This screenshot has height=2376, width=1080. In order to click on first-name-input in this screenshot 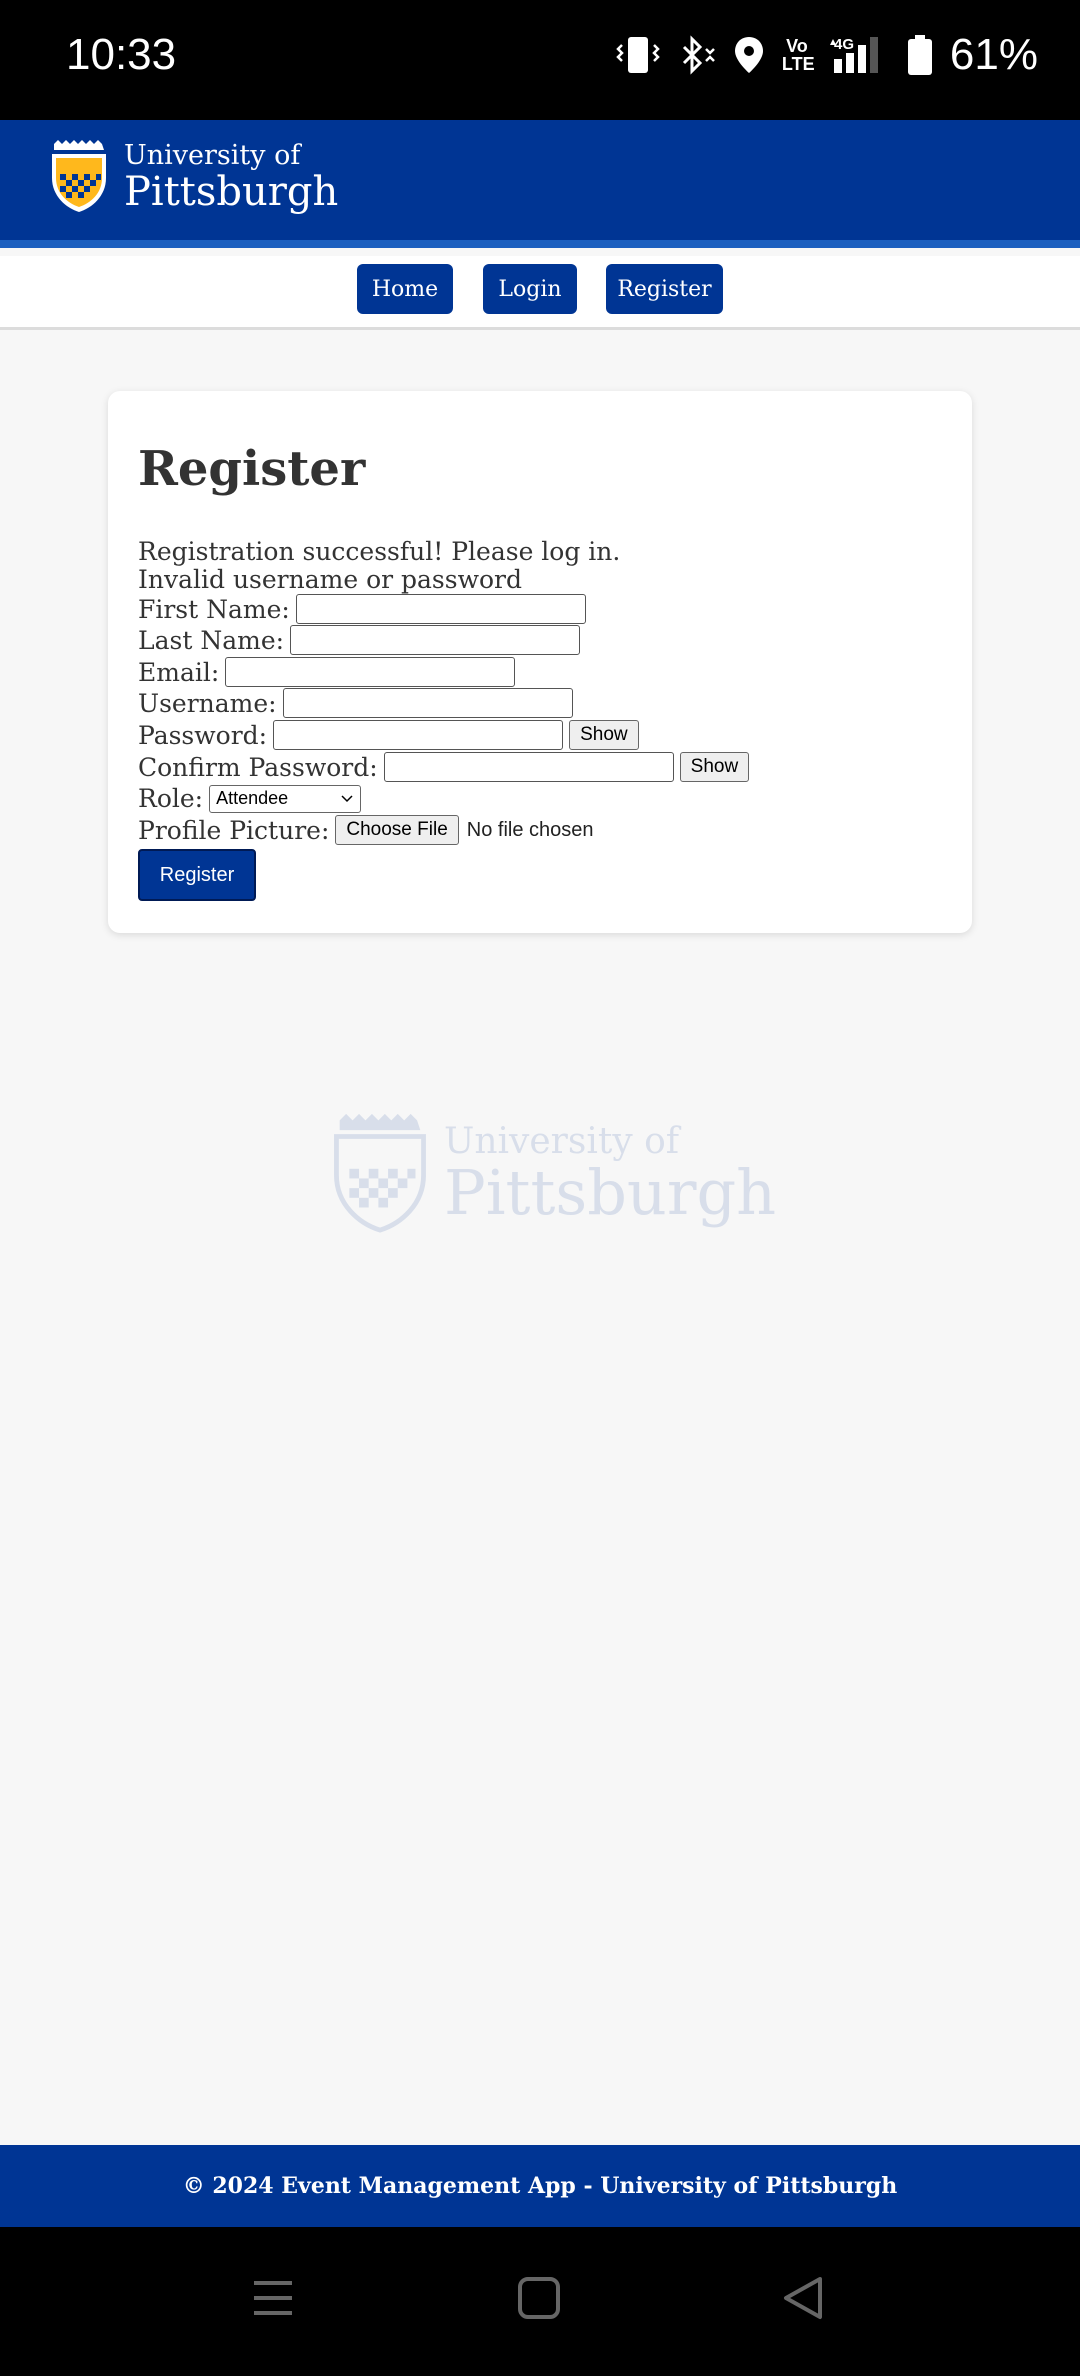, I will do `click(440, 609)`.